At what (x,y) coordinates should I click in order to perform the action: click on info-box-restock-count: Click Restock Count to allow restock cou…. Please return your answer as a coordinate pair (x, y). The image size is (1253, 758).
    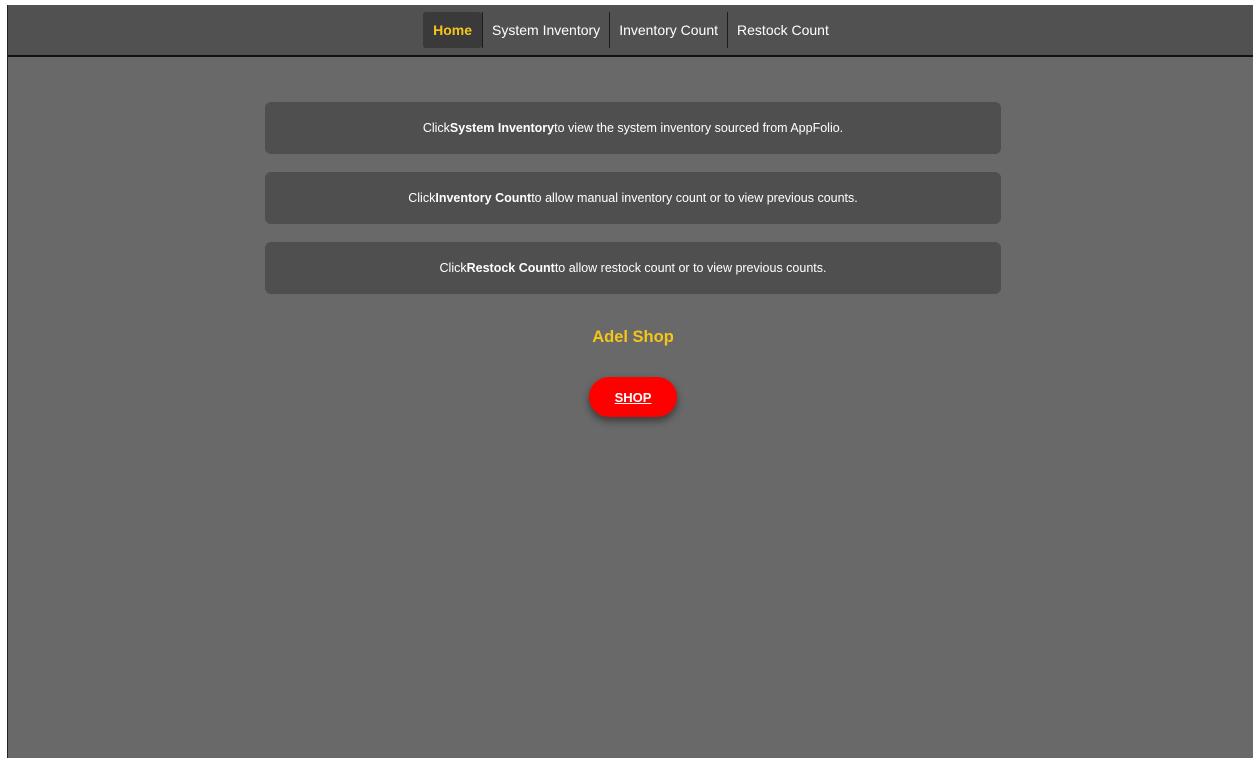
    Looking at the image, I should click on (633, 268).